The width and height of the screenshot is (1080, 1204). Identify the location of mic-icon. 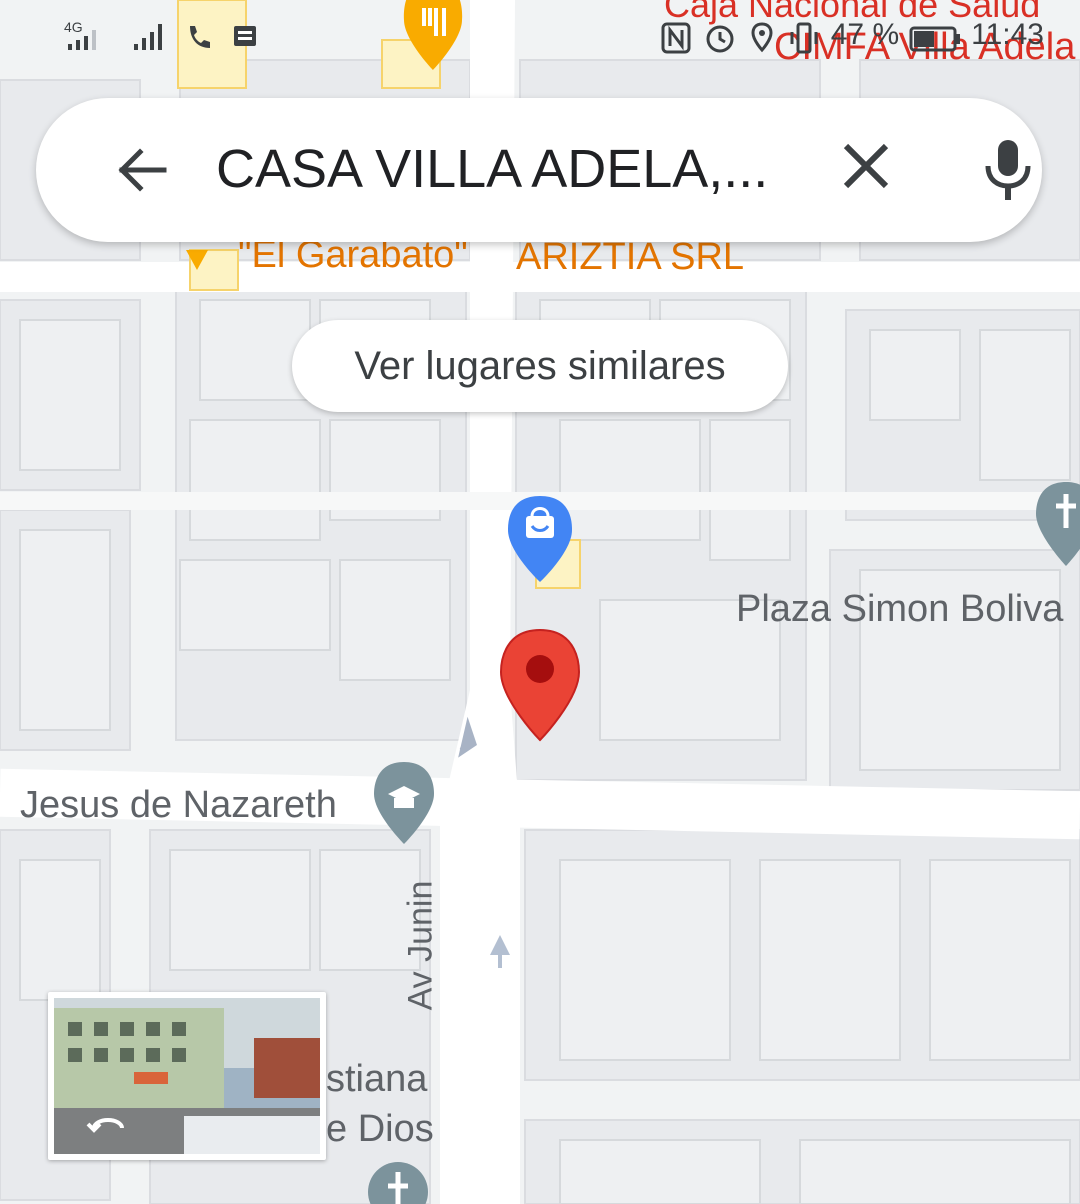
(1008, 169).